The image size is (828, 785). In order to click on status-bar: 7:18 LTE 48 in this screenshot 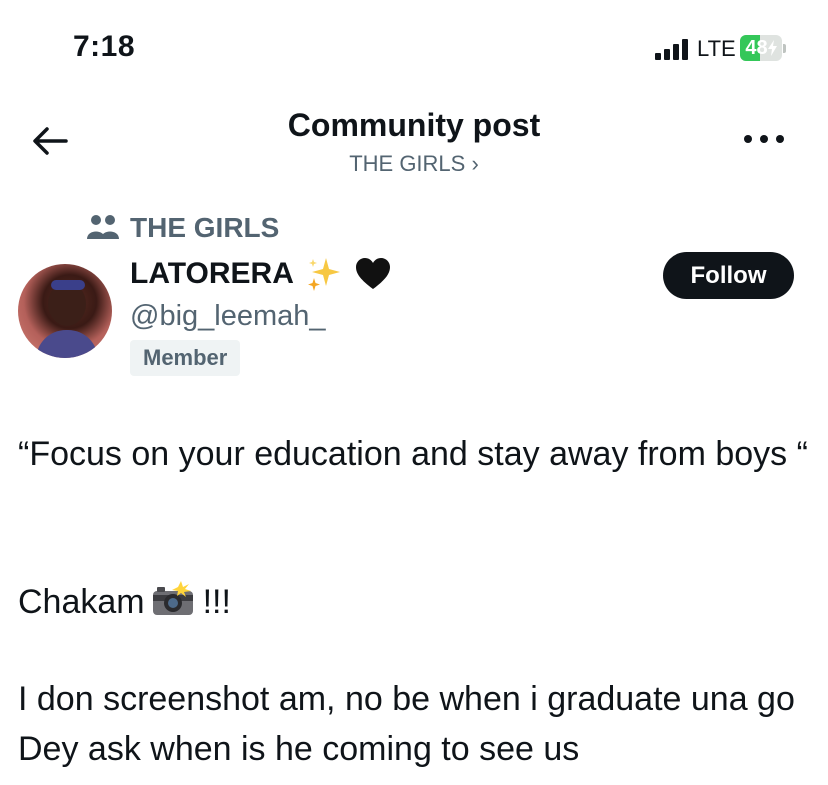, I will do `click(414, 45)`.